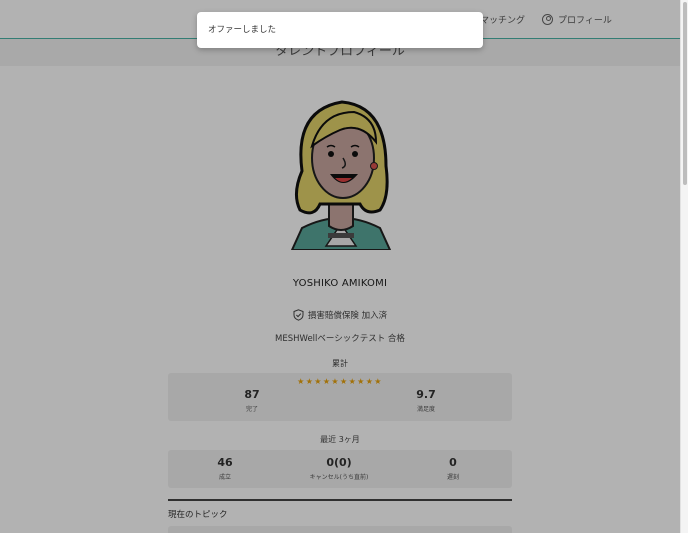 The height and width of the screenshot is (533, 688). I want to click on scrollbar-thumb, so click(685, 93).